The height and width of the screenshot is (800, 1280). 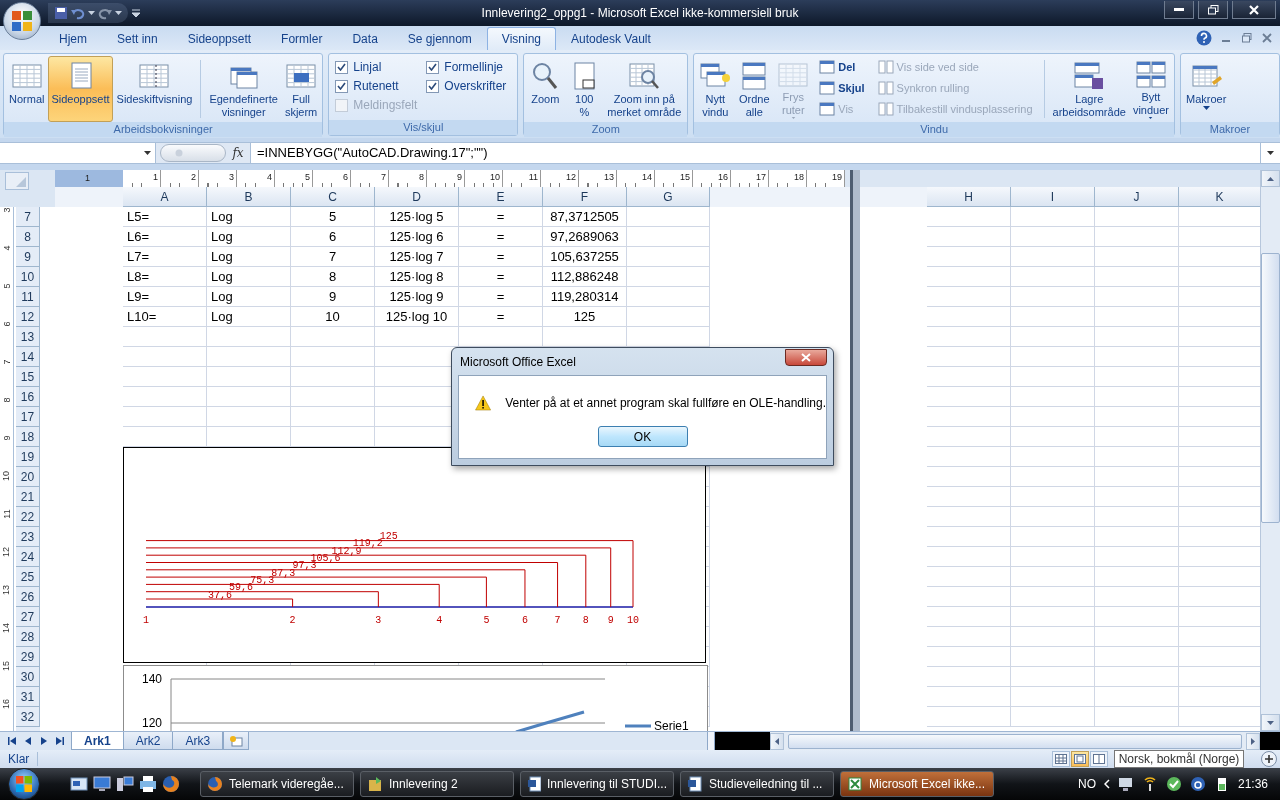 What do you see at coordinates (24, 784) in the screenshot?
I see `start-button` at bounding box center [24, 784].